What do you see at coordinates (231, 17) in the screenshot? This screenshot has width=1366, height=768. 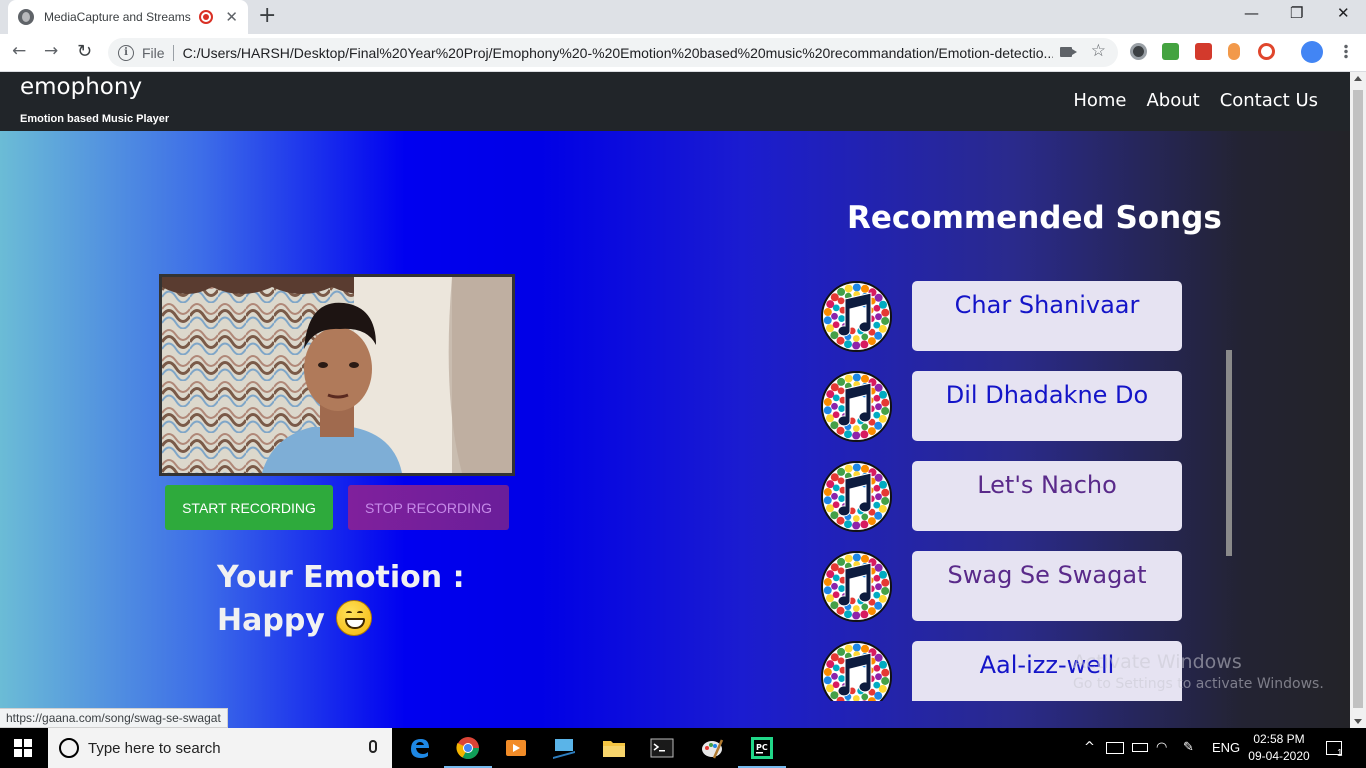 I see `tab-close-icon: ✕` at bounding box center [231, 17].